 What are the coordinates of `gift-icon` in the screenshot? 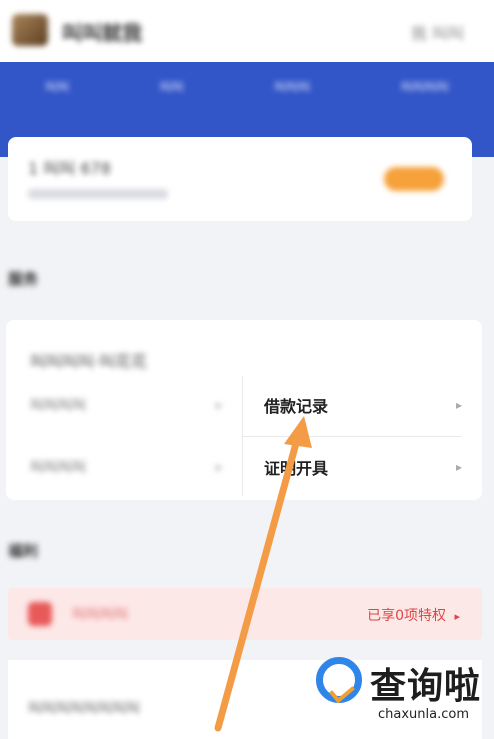 It's located at (40, 614).